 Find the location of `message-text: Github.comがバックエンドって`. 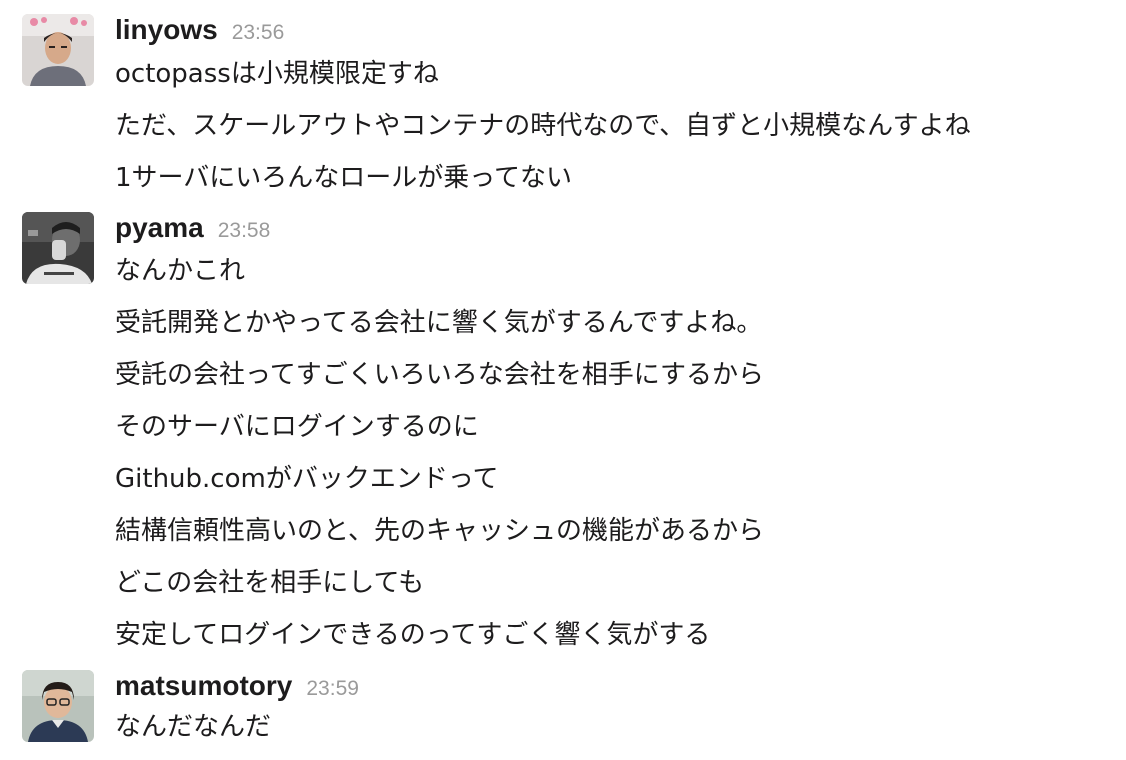

message-text: Github.comがバックエンドって is located at coordinates (307, 479).